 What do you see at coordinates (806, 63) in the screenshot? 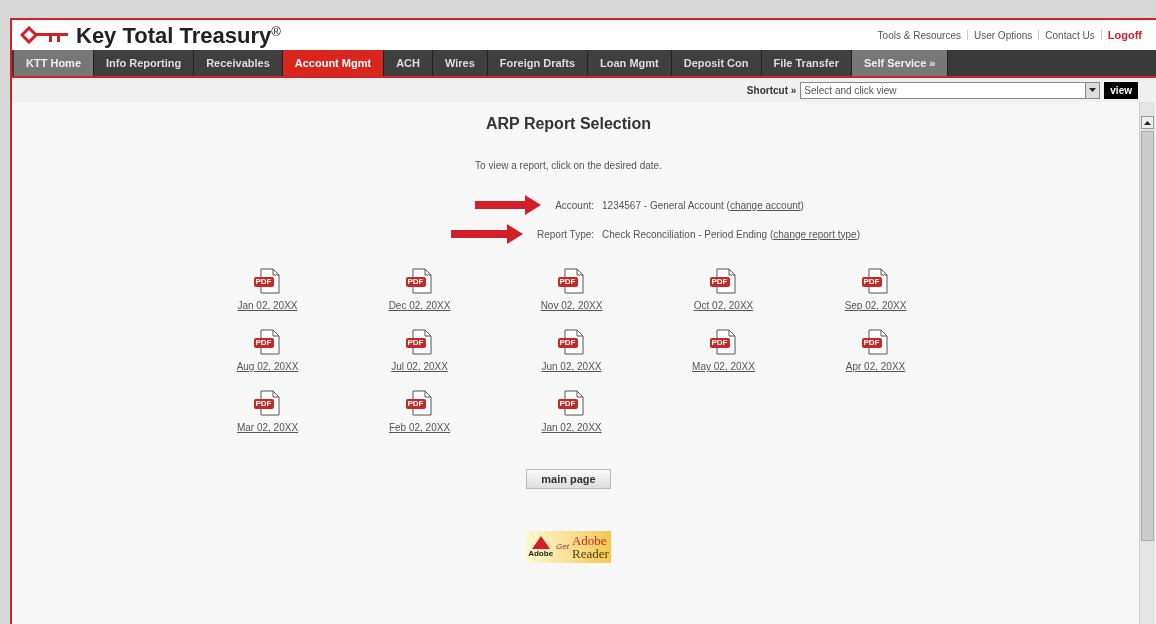
I see `nav-tab: File Transfer` at bounding box center [806, 63].